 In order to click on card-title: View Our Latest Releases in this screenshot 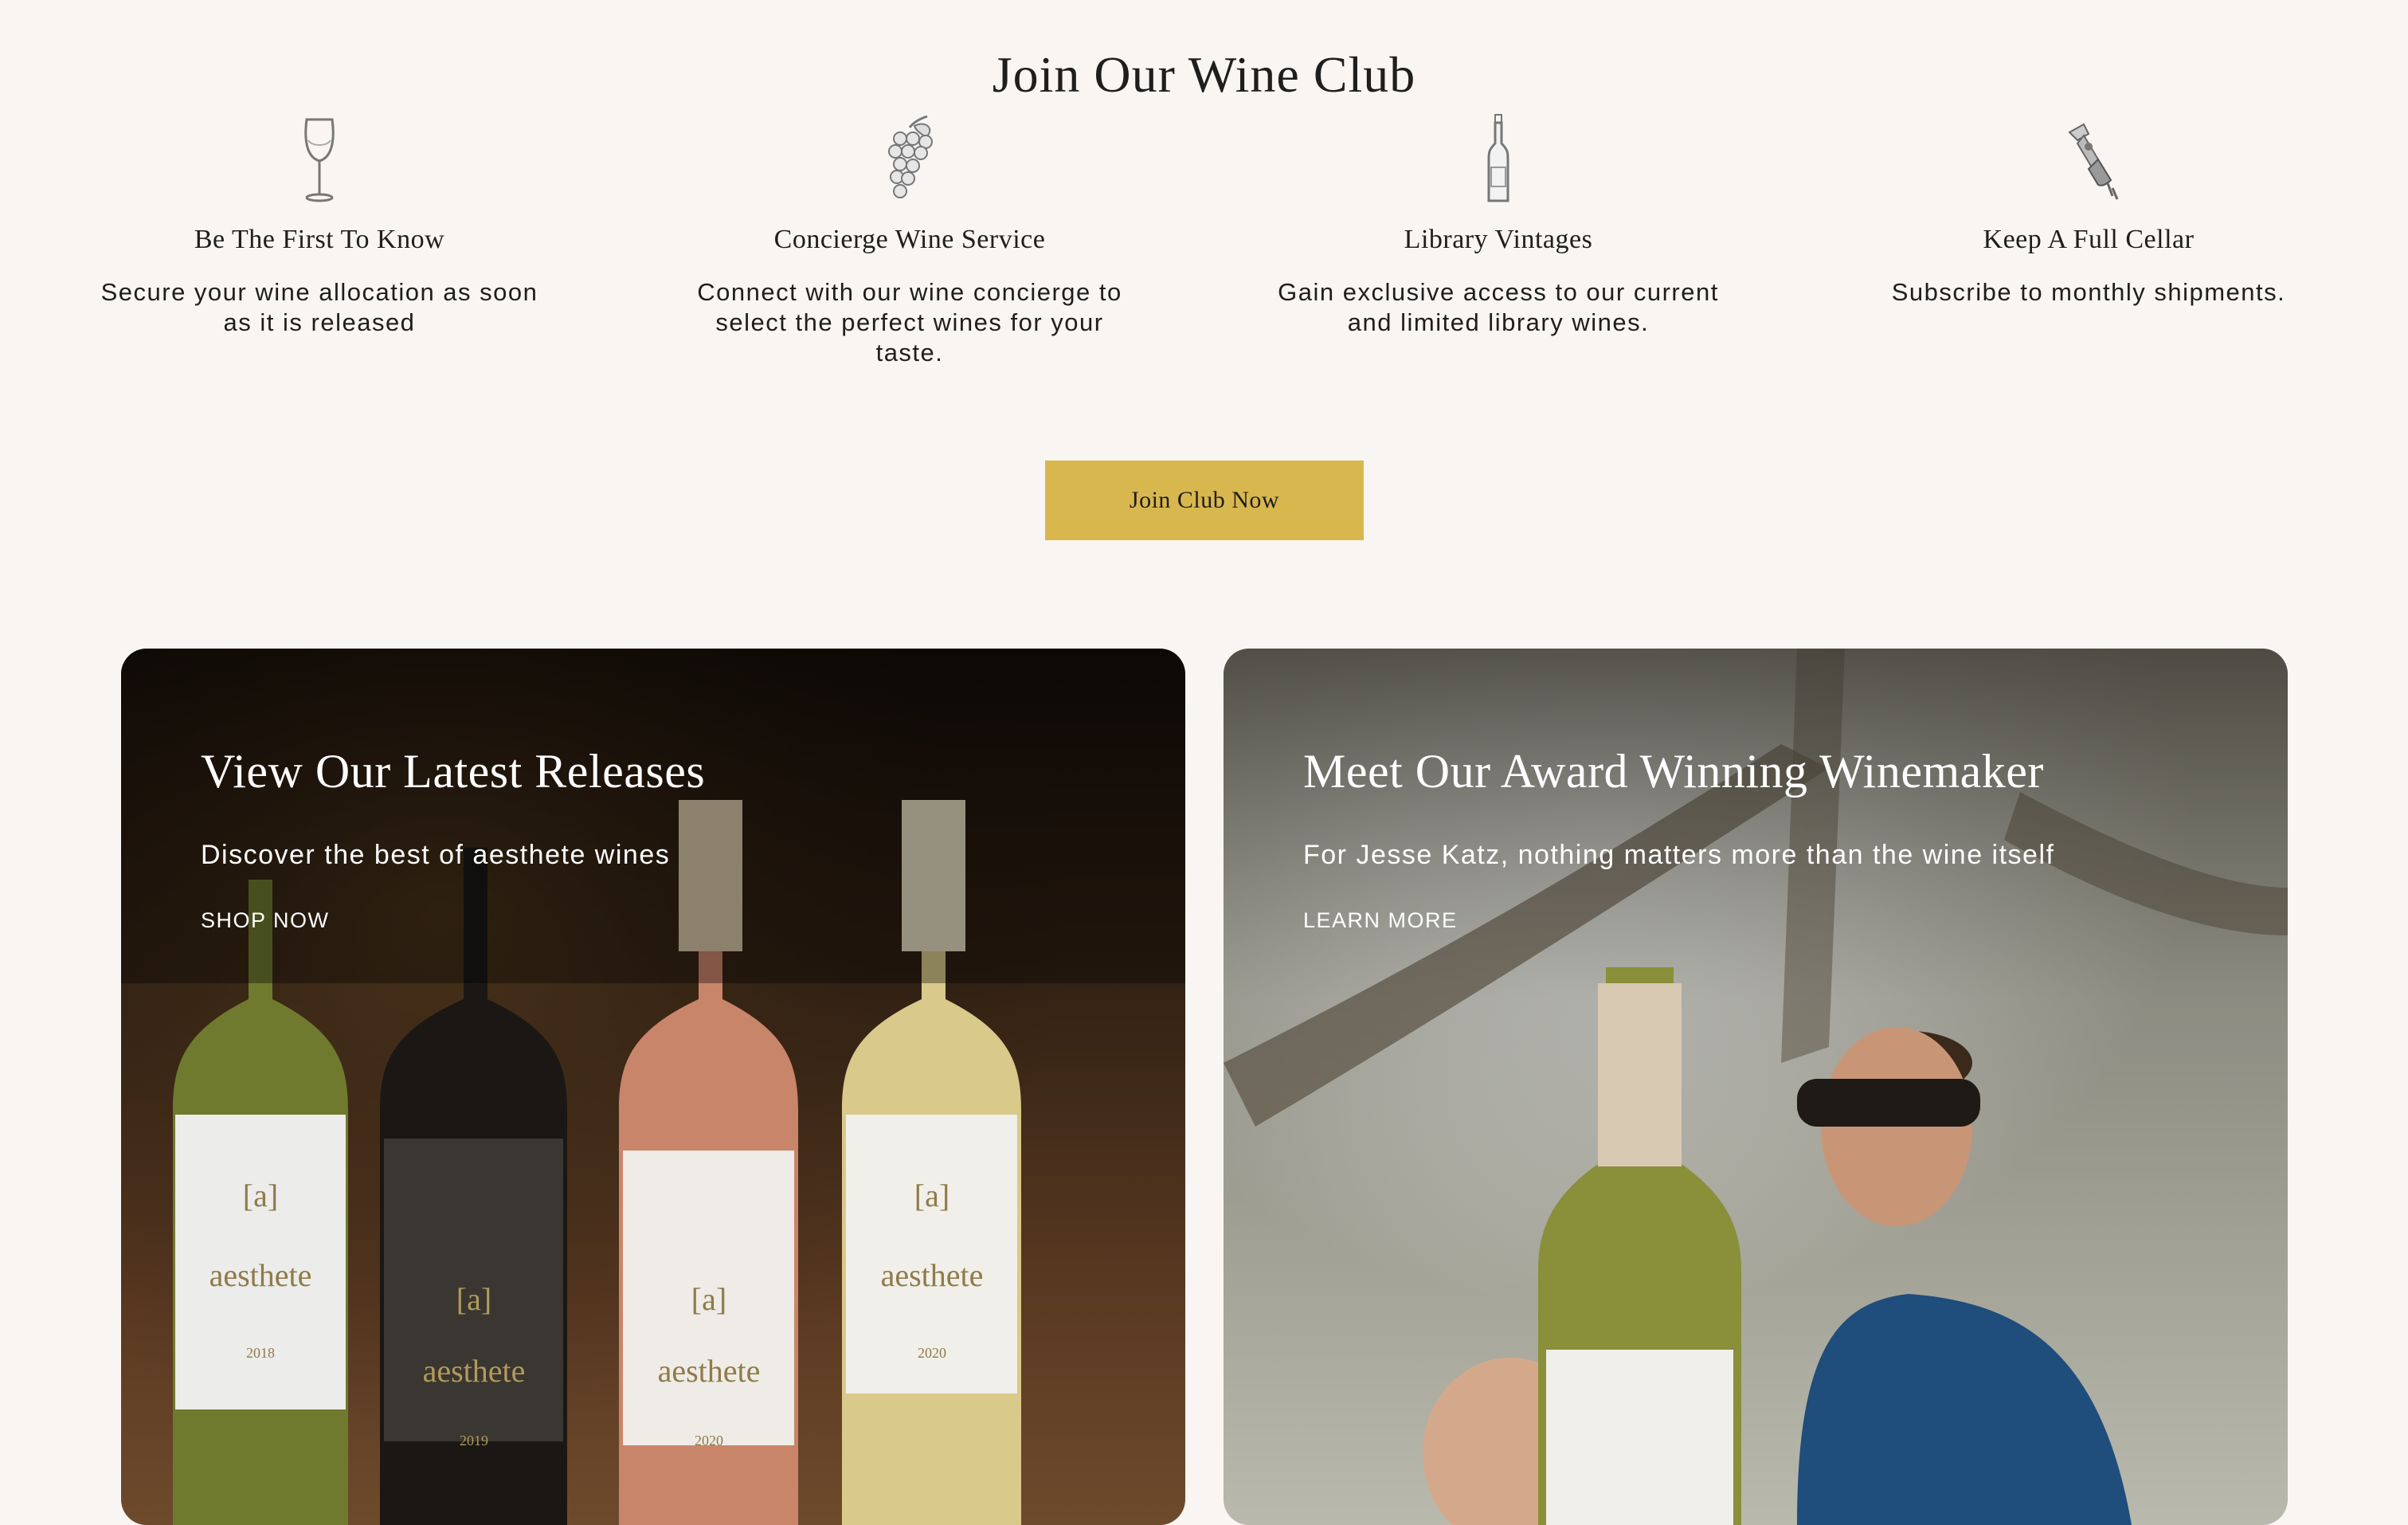, I will do `click(454, 772)`.